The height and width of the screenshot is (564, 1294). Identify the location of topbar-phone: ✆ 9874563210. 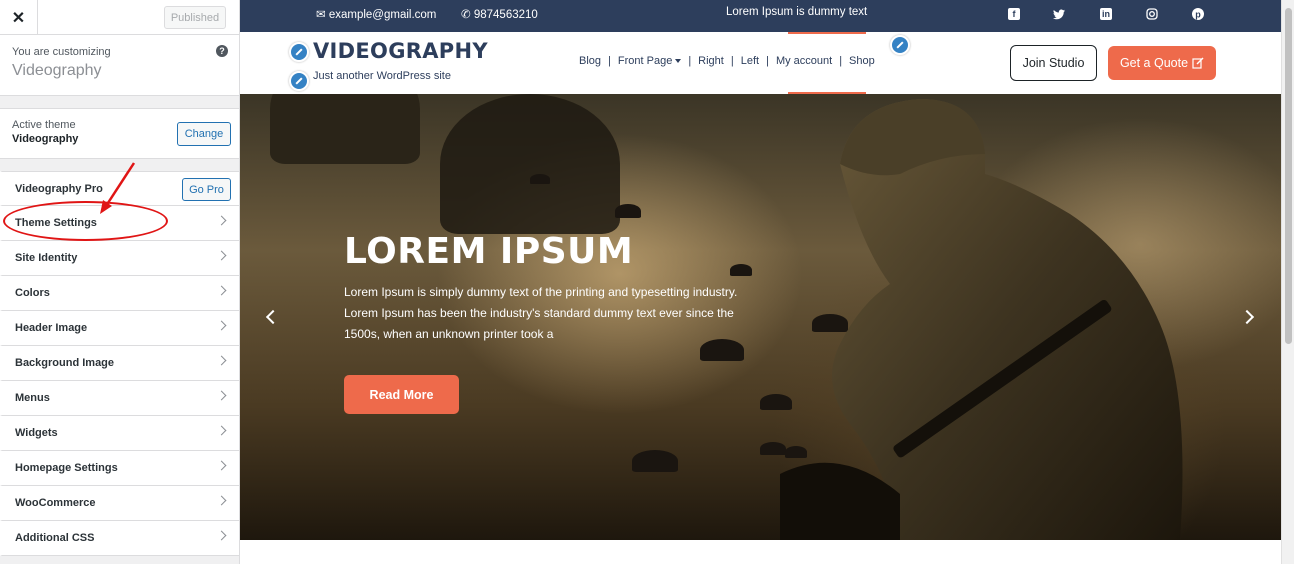
(499, 14).